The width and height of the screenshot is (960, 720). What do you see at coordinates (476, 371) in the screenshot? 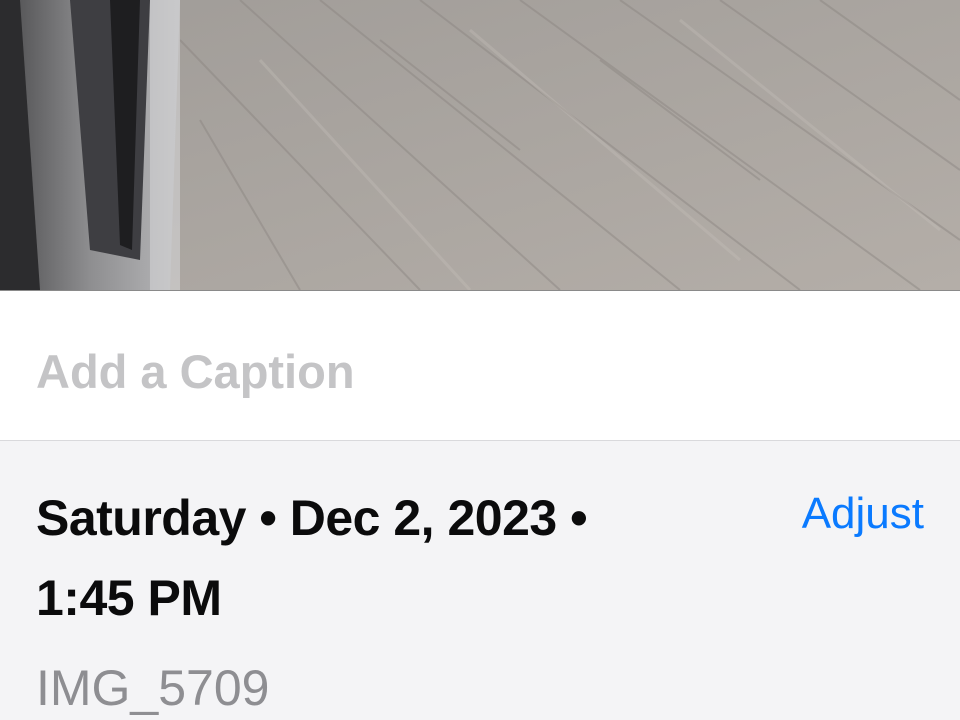
I see `caption-input` at bounding box center [476, 371].